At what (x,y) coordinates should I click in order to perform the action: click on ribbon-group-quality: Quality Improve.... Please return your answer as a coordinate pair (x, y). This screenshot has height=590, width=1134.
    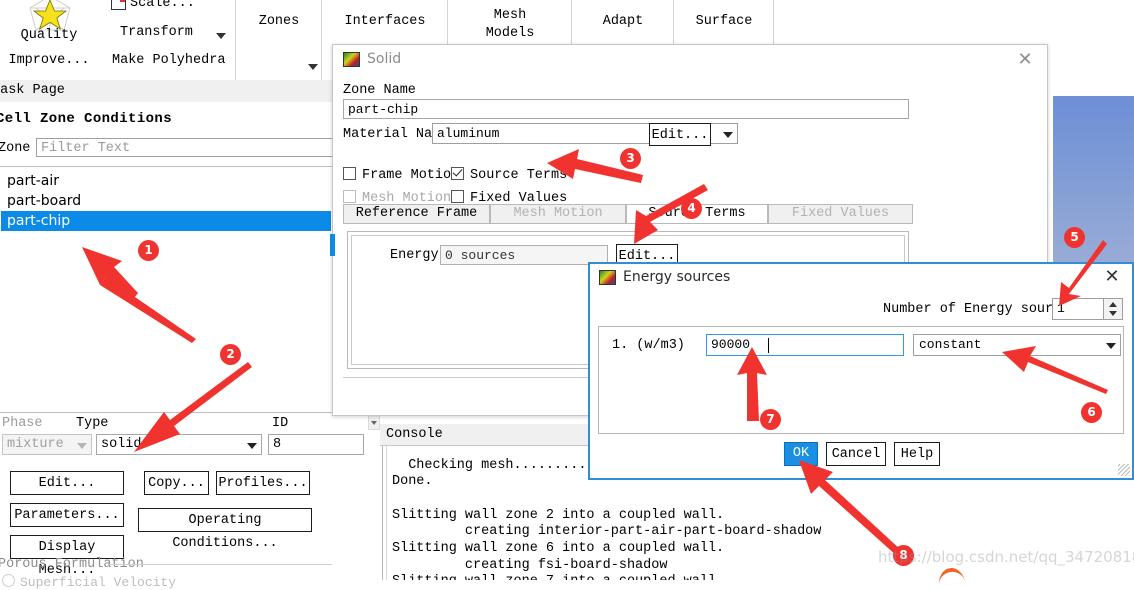
    Looking at the image, I should click on (49, 40).